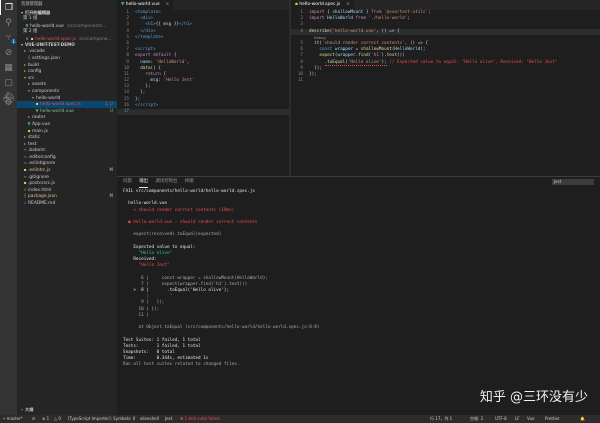  I want to click on warning-count: △ 0, so click(57, 419).